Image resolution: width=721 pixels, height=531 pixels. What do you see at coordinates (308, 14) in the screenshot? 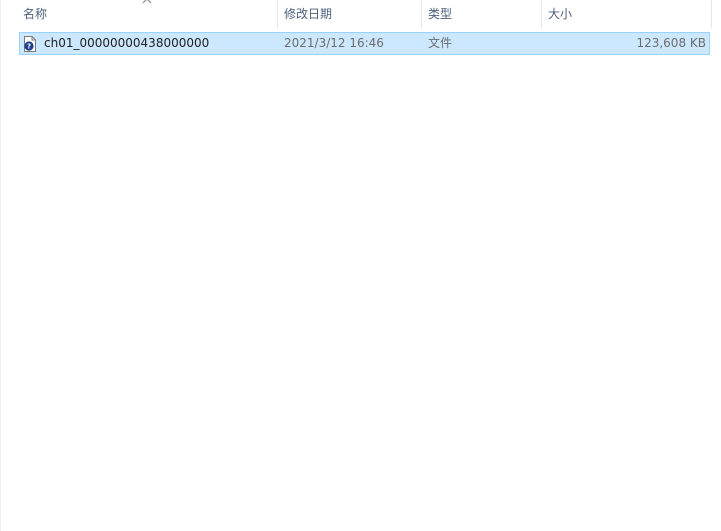
I see `column-header-modified-label: 修改日期` at bounding box center [308, 14].